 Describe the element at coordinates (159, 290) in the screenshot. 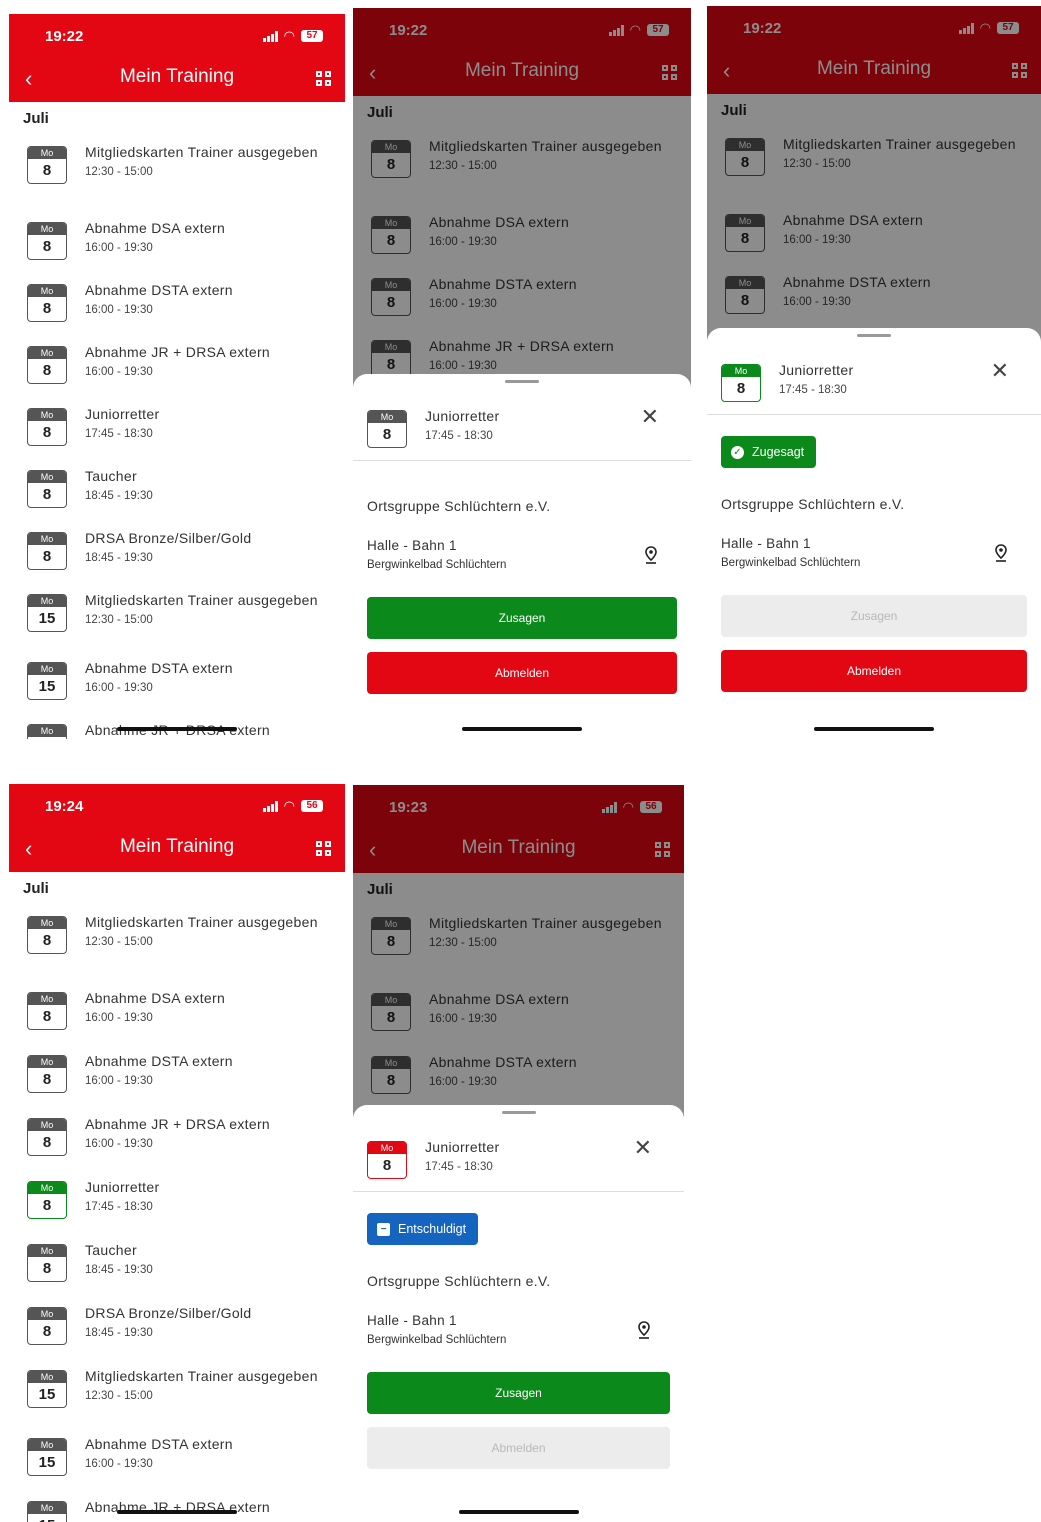

I see `event-title: Abnahme DSTA extern` at that location.